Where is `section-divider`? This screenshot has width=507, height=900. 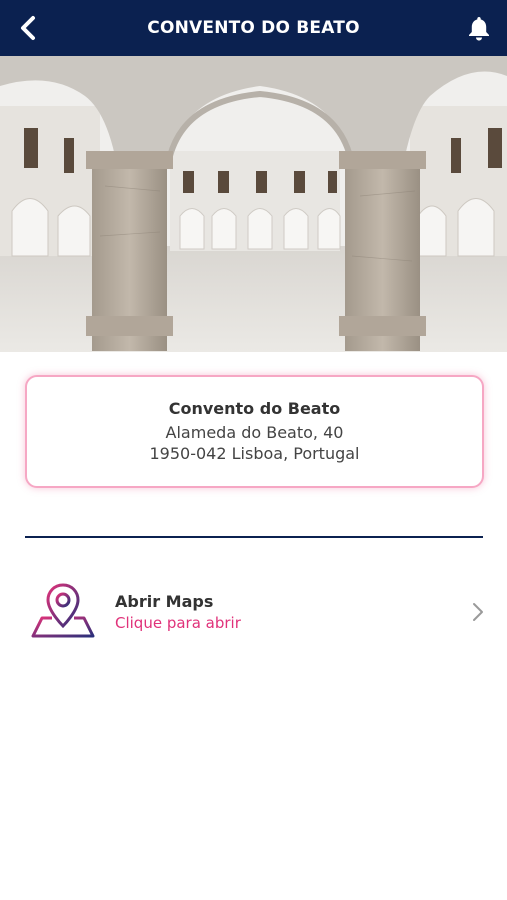
section-divider is located at coordinates (254, 537).